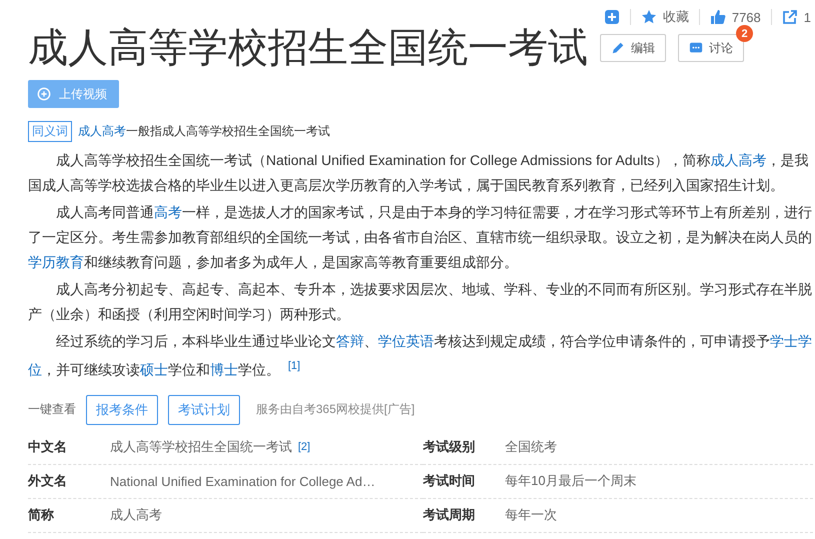 The width and height of the screenshot is (815, 539). What do you see at coordinates (664, 17) in the screenshot?
I see `star-button: 收藏` at bounding box center [664, 17].